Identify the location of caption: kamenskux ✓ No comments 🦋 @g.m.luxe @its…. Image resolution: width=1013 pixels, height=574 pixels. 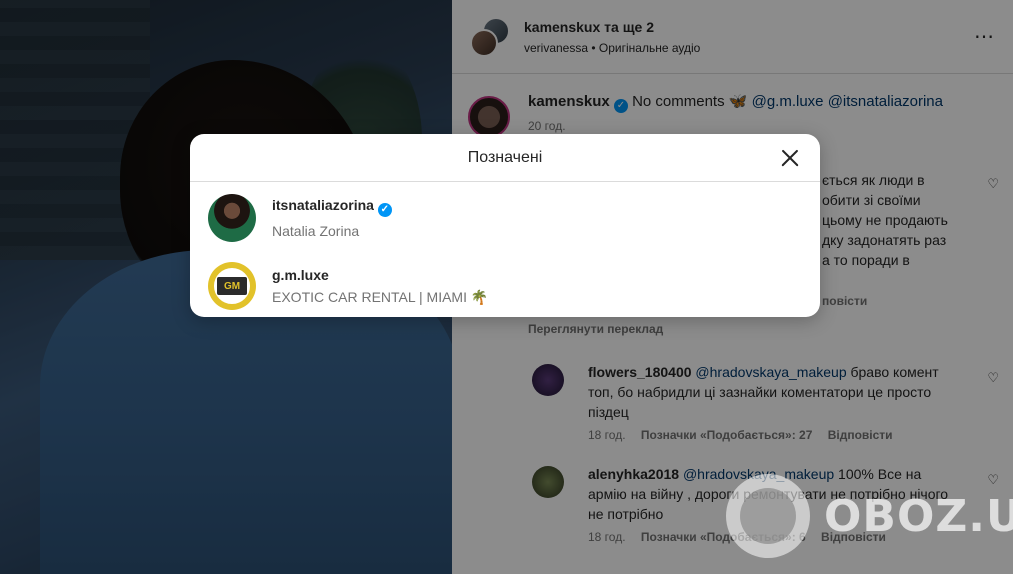
(733, 115).